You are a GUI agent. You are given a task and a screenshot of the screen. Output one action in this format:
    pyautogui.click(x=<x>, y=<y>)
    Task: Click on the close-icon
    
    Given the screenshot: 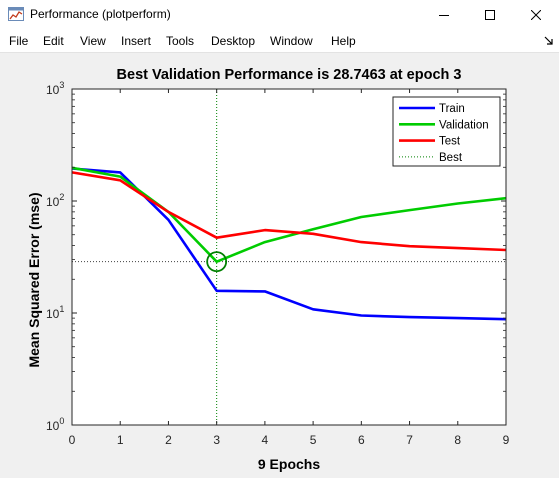 What is the action you would take?
    pyautogui.click(x=536, y=14)
    